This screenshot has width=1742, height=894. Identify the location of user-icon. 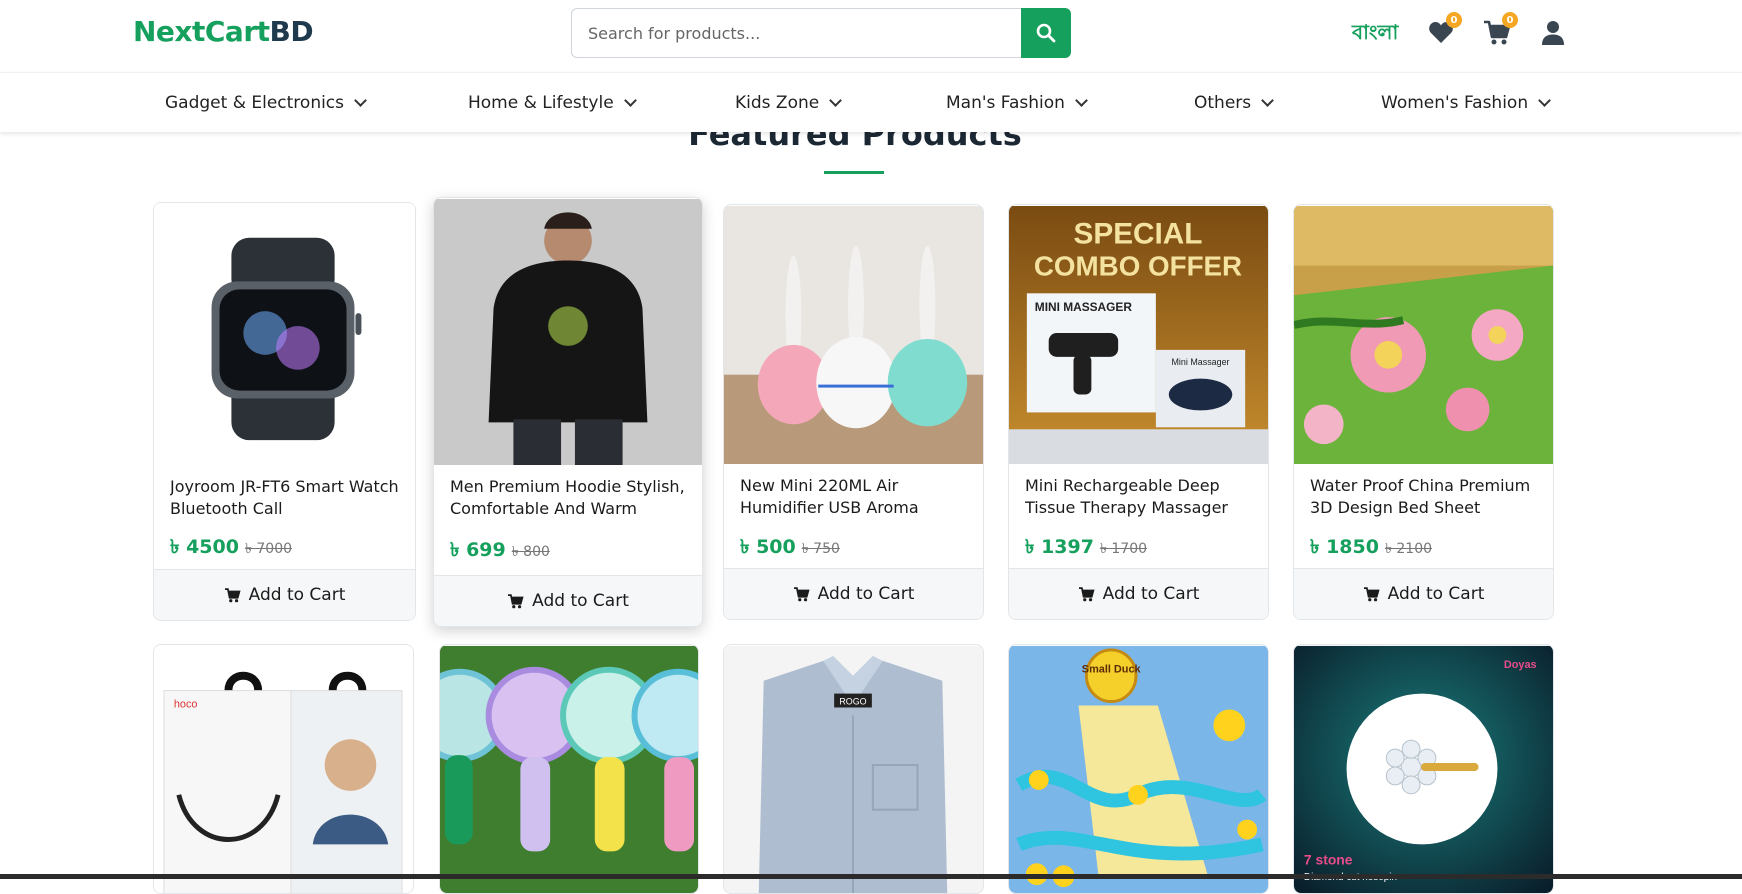
(1553, 33).